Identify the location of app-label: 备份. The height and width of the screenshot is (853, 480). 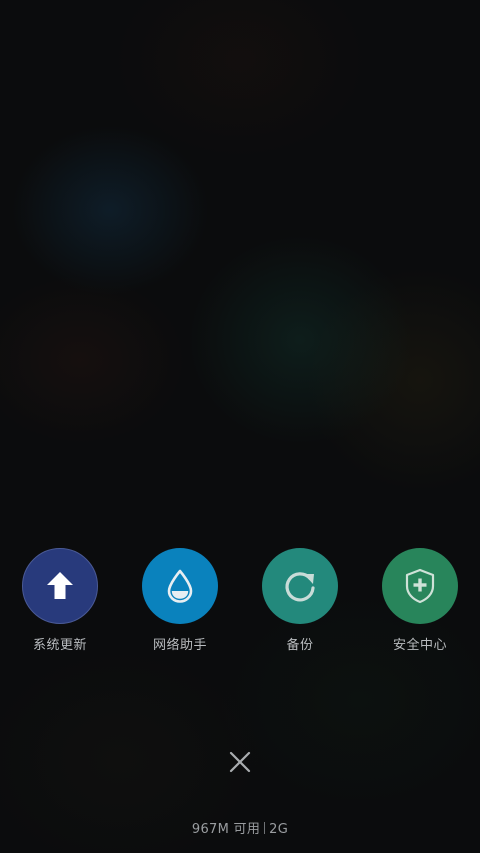
(300, 645).